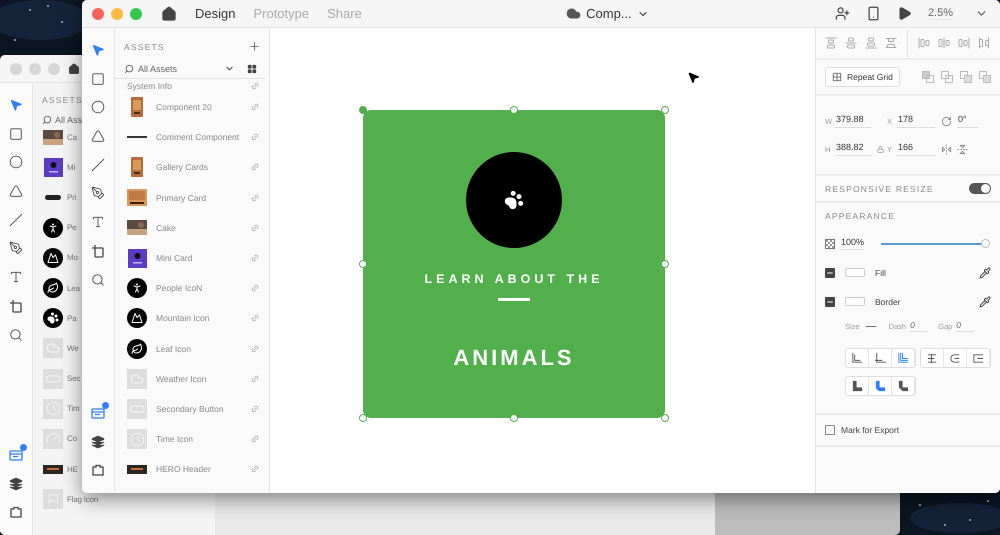 Image resolution: width=1000 pixels, height=535 pixels. I want to click on asset-item: Mo, so click(55, 257).